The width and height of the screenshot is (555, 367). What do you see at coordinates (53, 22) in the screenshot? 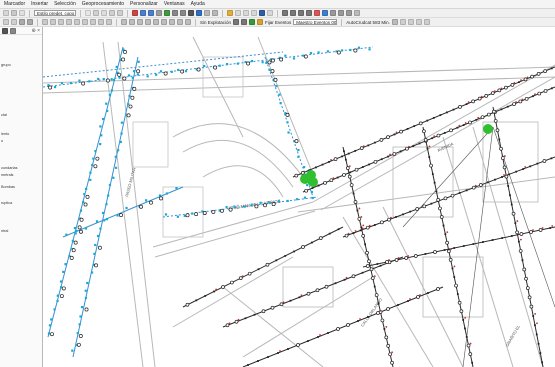
I see `arrow-right-icon` at bounding box center [53, 22].